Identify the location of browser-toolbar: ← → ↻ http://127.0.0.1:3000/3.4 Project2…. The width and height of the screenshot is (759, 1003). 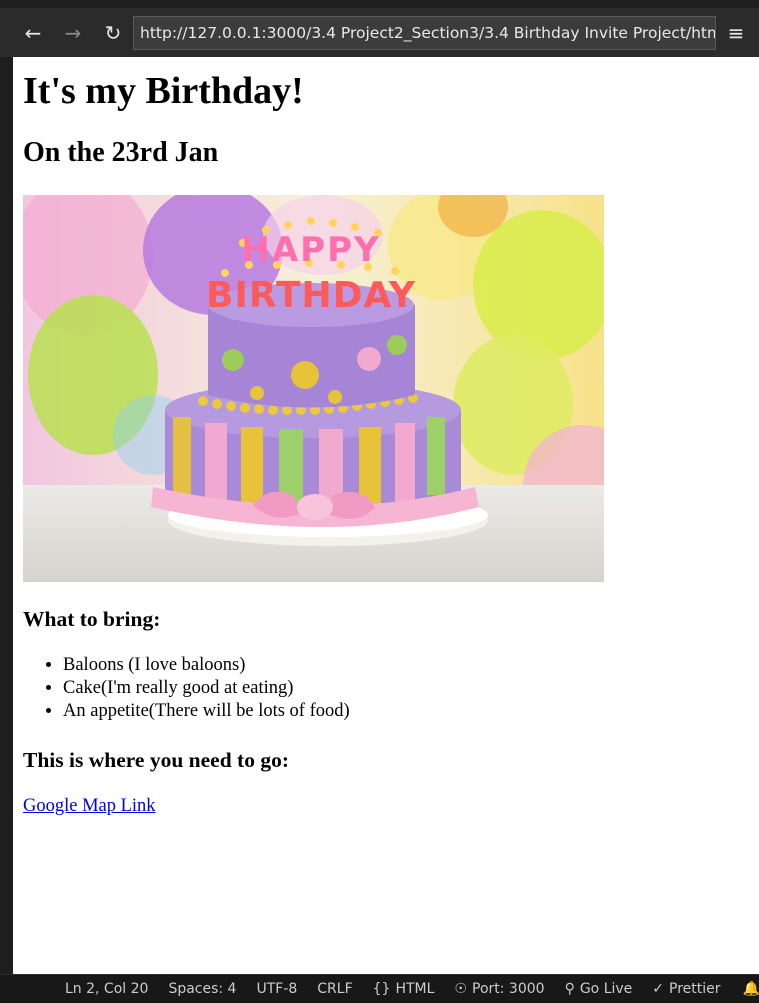
(379, 28).